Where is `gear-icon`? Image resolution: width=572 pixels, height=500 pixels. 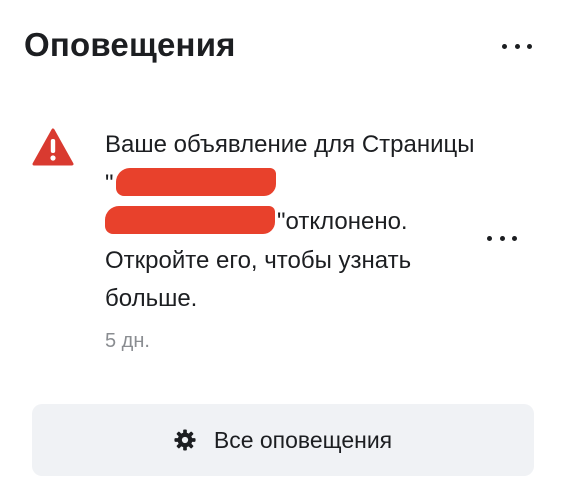 gear-icon is located at coordinates (185, 440).